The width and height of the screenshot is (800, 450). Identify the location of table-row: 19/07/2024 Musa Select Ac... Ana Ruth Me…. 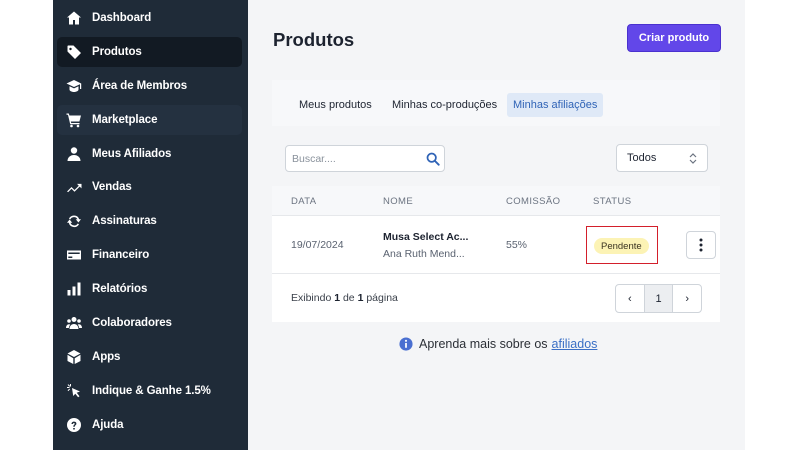
(496, 245).